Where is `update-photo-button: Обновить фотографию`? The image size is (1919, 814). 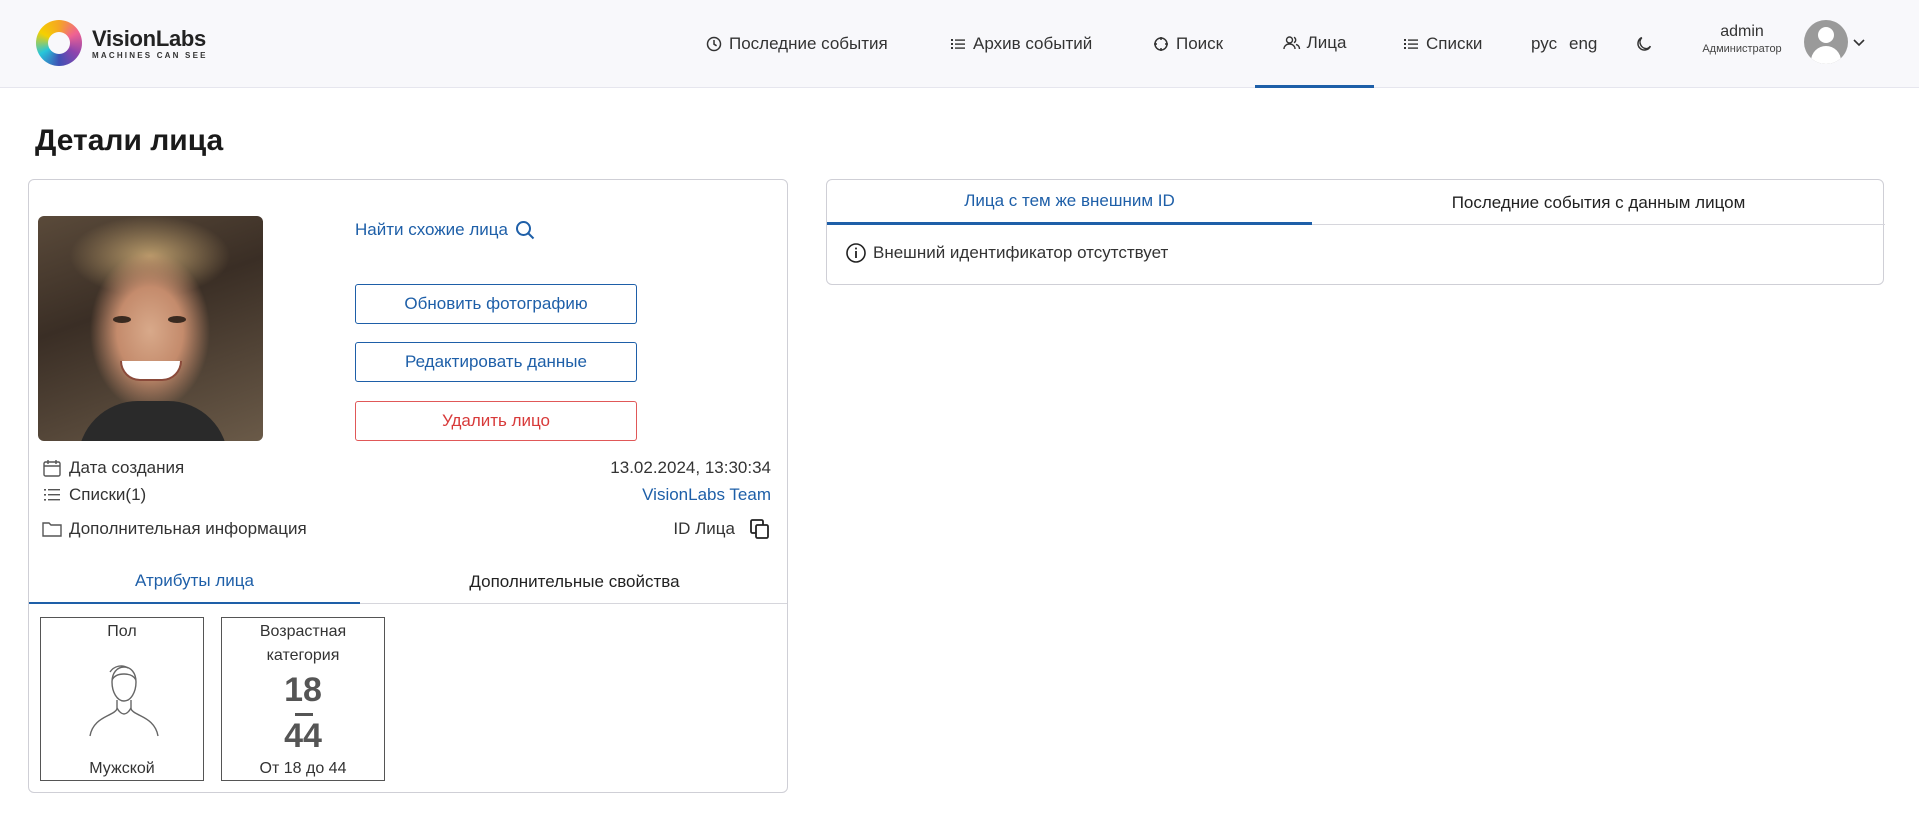
update-photo-button: Обновить фотографию is located at coordinates (496, 304).